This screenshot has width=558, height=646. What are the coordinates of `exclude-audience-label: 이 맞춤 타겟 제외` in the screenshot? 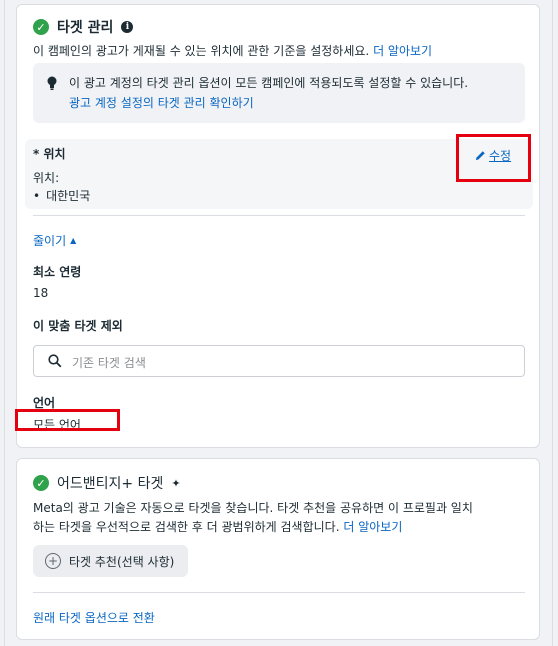 It's located at (78, 326).